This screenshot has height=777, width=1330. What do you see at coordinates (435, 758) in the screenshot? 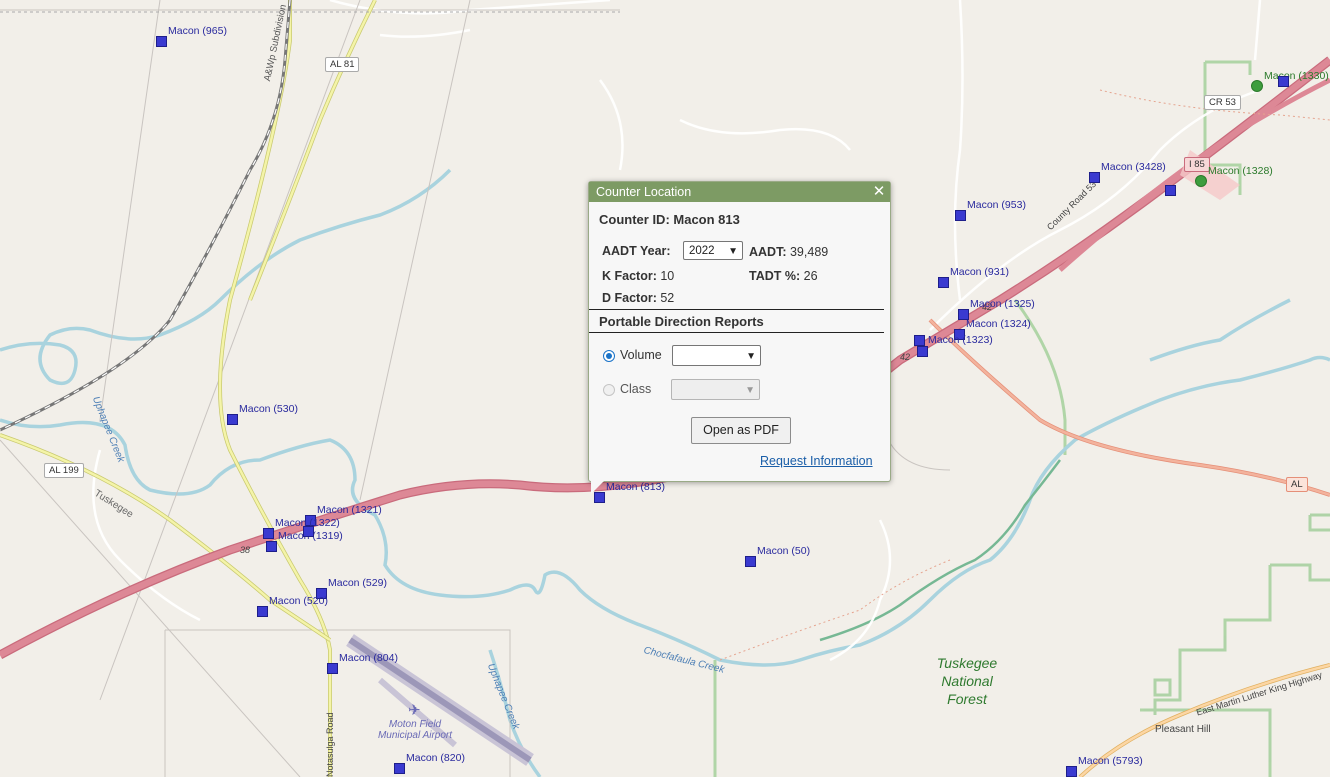
I see `counter-label: Macon (820)` at bounding box center [435, 758].